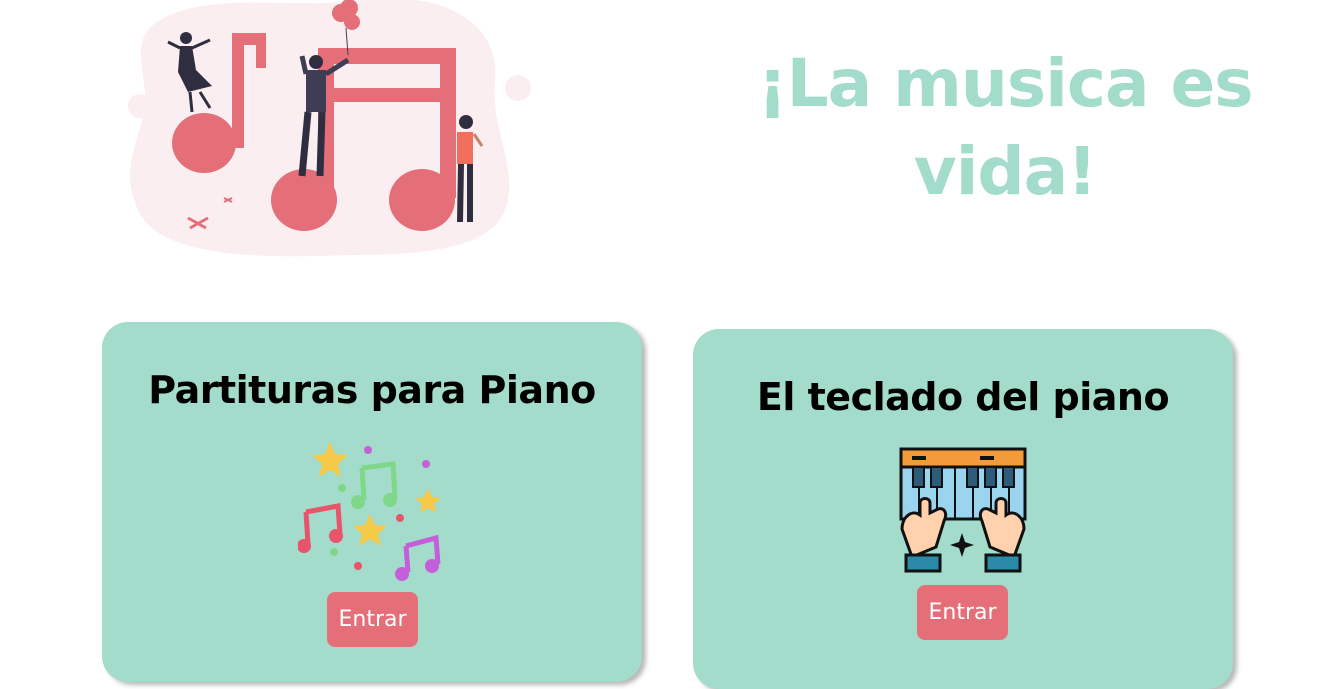 The height and width of the screenshot is (689, 1337). I want to click on piano-keyboard-hands-icon, so click(963, 511).